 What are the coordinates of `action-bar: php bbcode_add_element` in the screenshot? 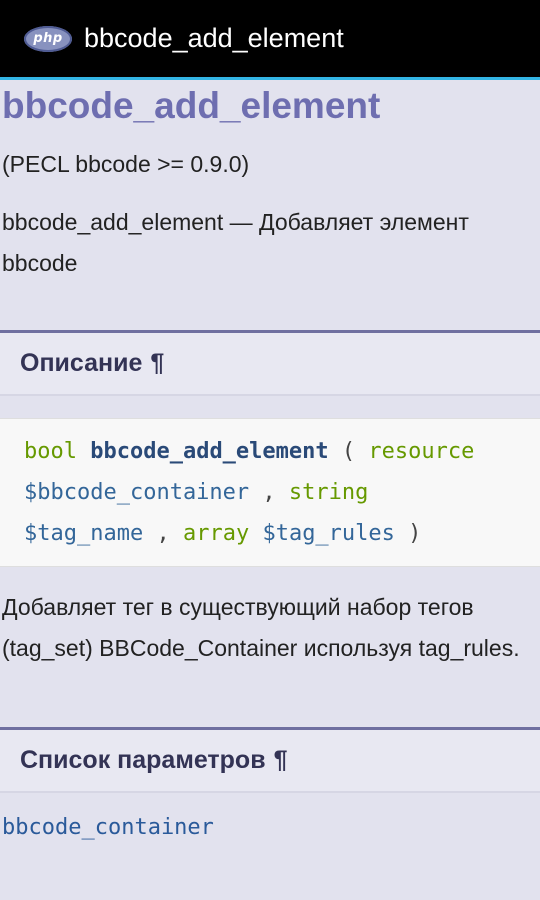 It's located at (270, 40).